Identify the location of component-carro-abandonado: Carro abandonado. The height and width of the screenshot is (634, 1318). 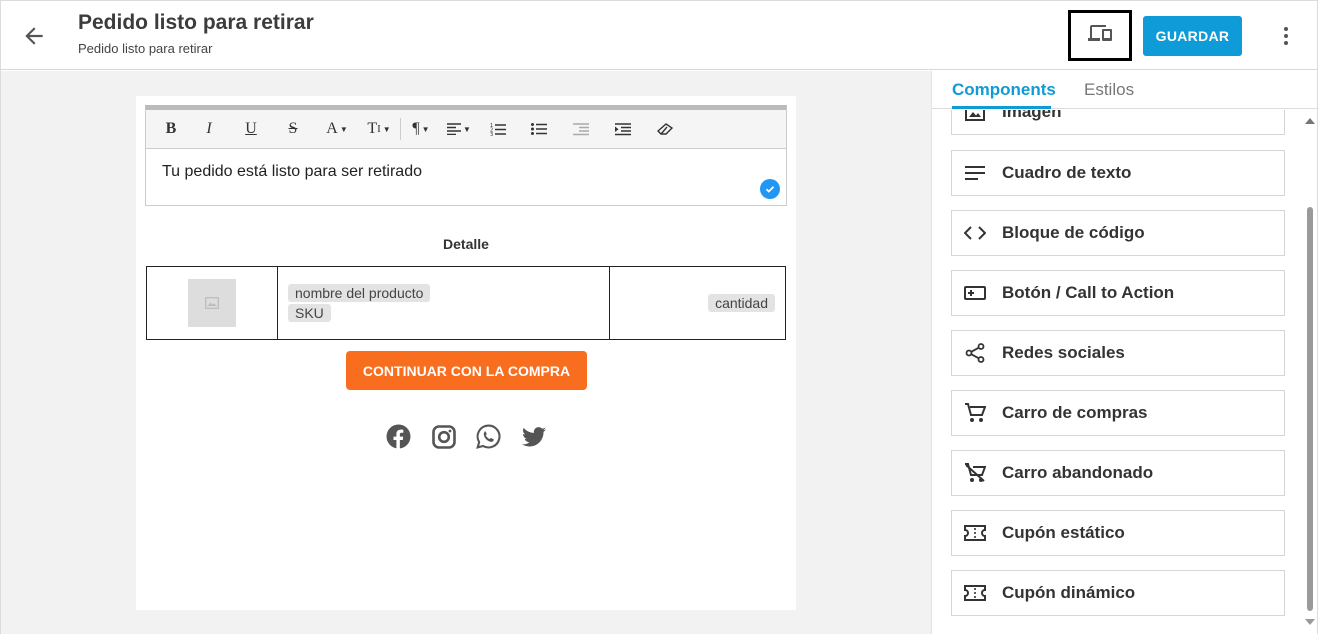
(1118, 473).